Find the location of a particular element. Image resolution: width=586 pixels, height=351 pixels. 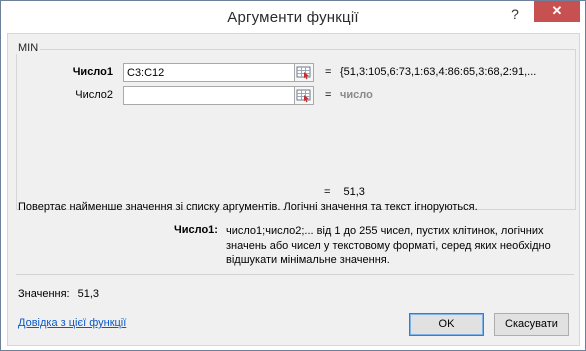

formula-result-value: 51,3 is located at coordinates (354, 192).